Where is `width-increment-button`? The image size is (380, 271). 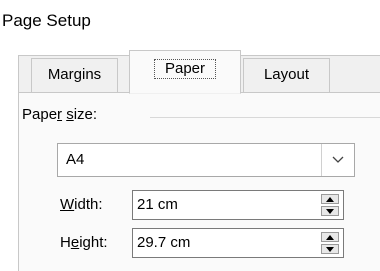 width-increment-button is located at coordinates (330, 199).